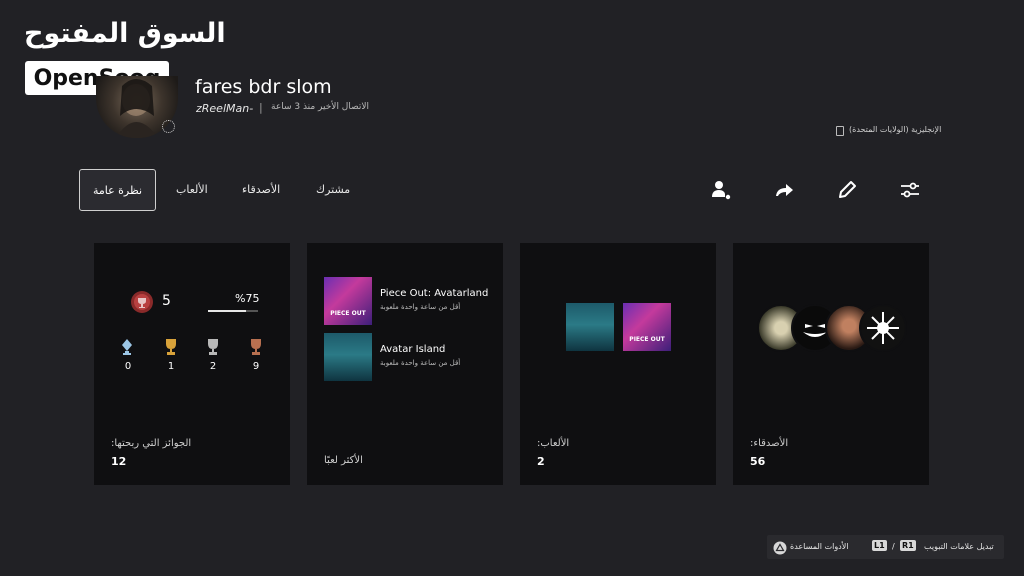  What do you see at coordinates (541, 461) in the screenshot?
I see `games-count: 2` at bounding box center [541, 461].